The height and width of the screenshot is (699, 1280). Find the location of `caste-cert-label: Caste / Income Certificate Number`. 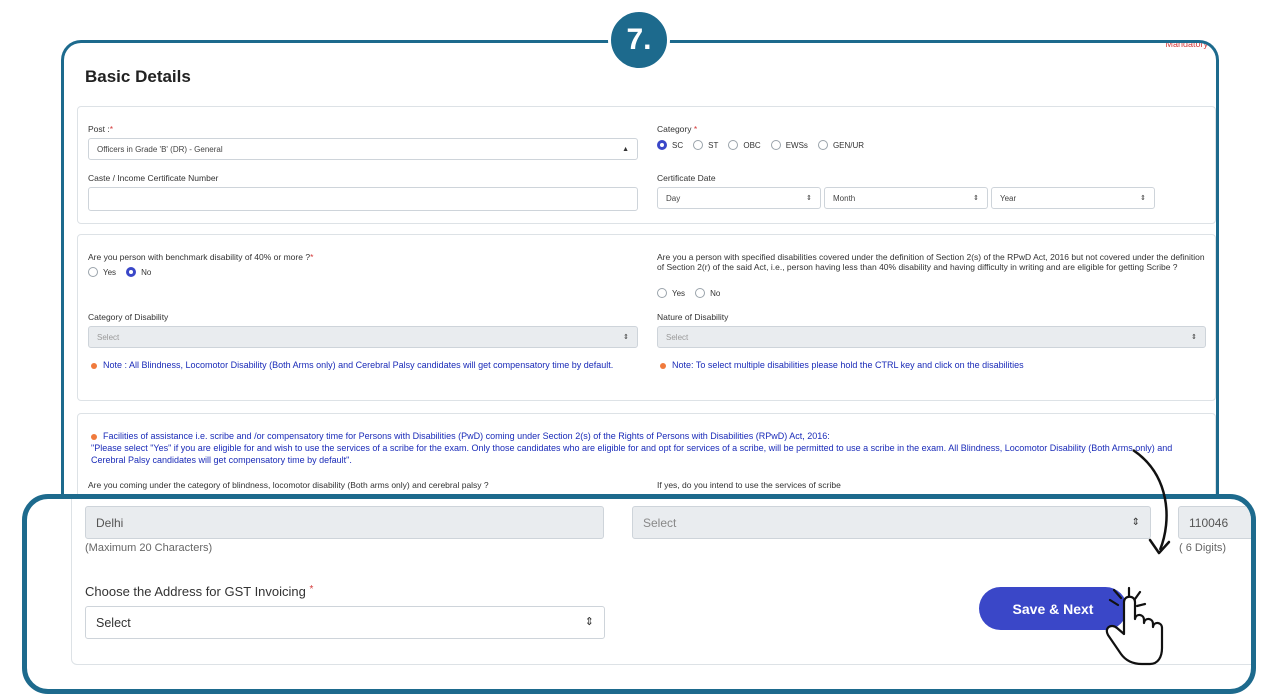

caste-cert-label: Caste / Income Certificate Number is located at coordinates (153, 178).